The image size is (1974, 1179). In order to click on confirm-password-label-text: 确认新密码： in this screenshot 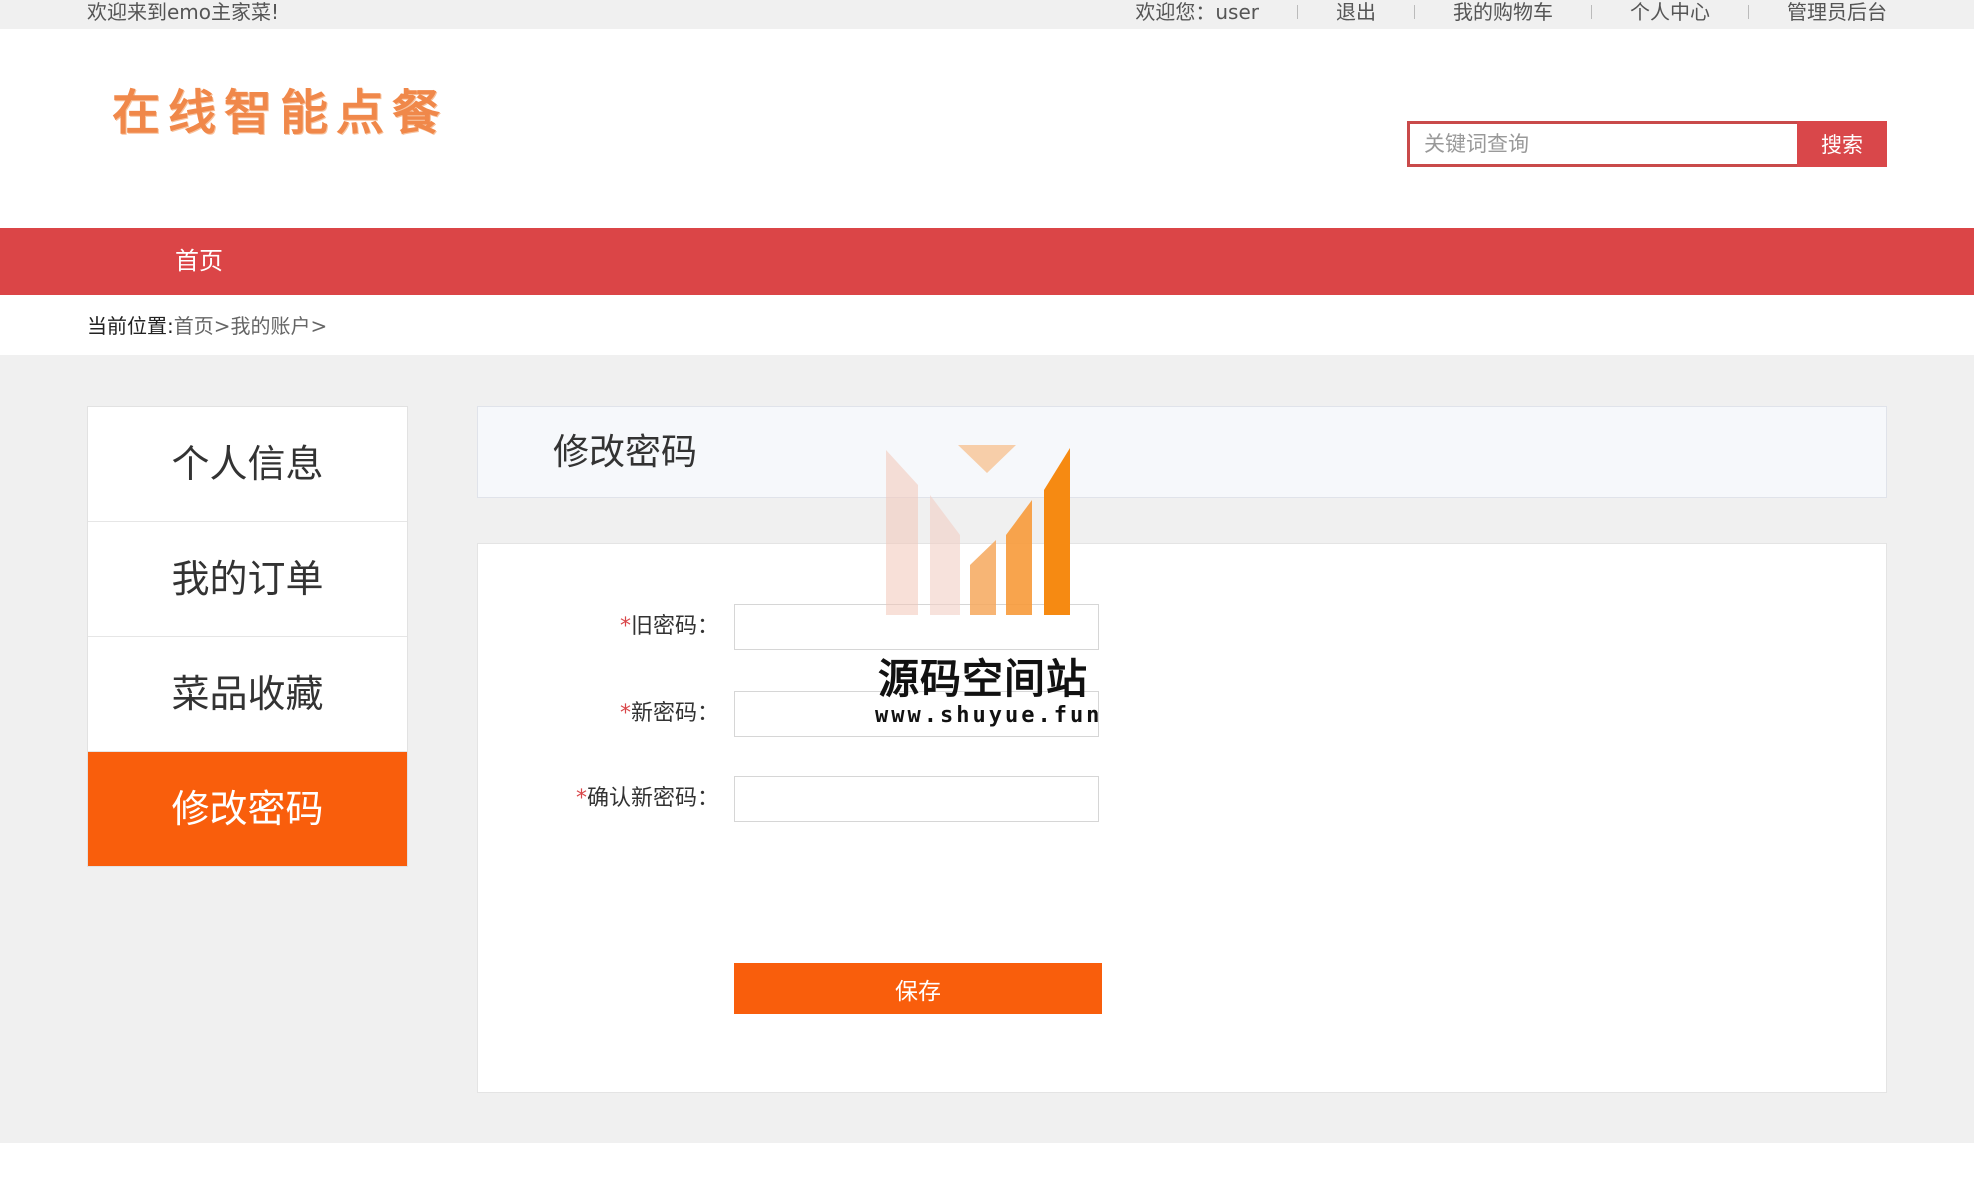, I will do `click(652, 798)`.